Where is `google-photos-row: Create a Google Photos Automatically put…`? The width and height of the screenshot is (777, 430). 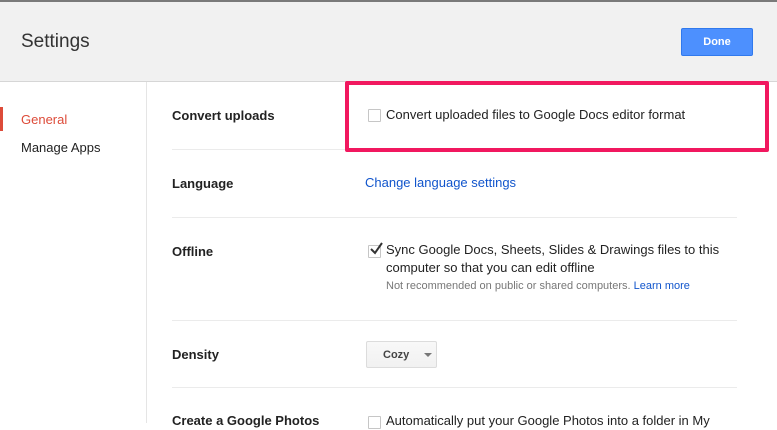
google-photos-row: Create a Google Photos Automatically put… is located at coordinates (454, 409).